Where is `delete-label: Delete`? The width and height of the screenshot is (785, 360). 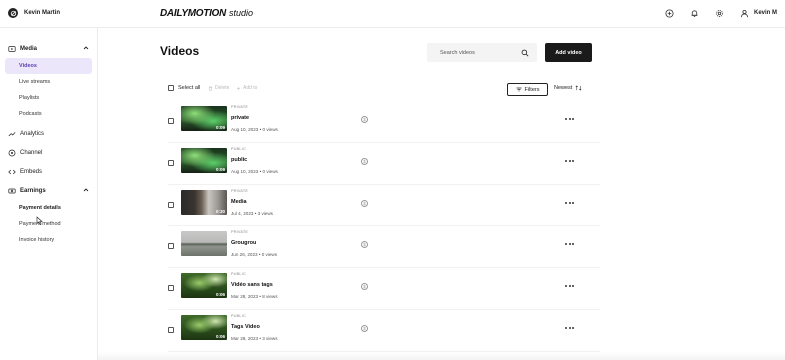 delete-label: Delete is located at coordinates (222, 88).